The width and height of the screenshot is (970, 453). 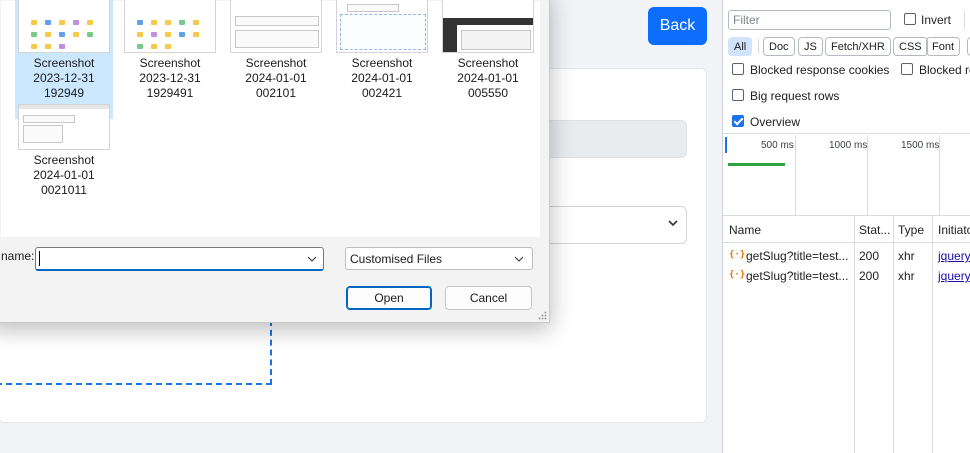 What do you see at coordinates (758, 46) in the screenshot?
I see `chip-divider` at bounding box center [758, 46].